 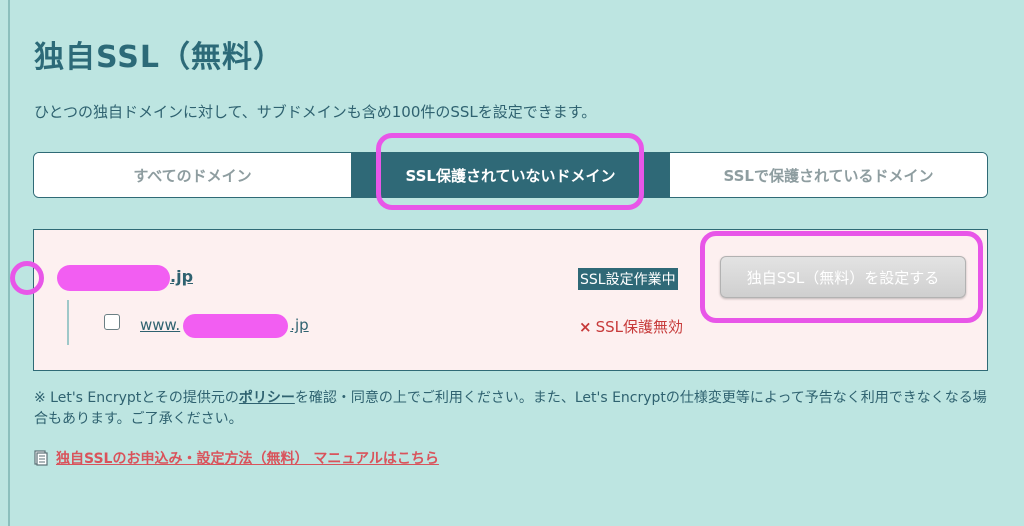 I want to click on policy-link: ポリシー, so click(x=267, y=398).